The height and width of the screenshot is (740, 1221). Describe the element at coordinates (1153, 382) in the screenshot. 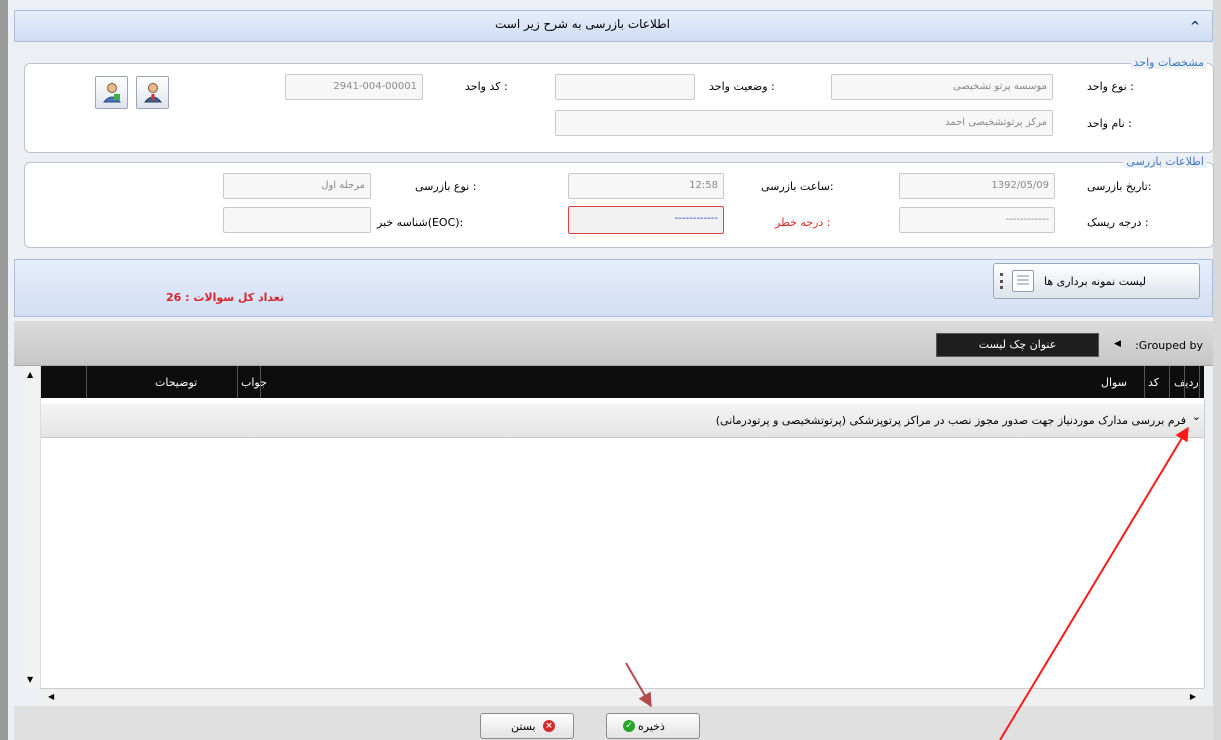

I see `column-code: کد` at that location.